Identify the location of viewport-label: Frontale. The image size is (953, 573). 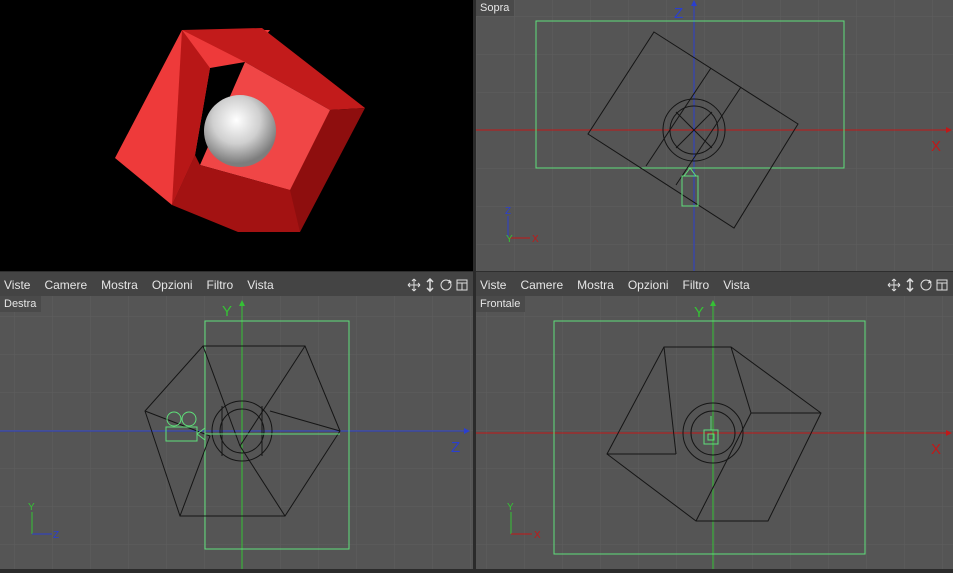
(501, 304).